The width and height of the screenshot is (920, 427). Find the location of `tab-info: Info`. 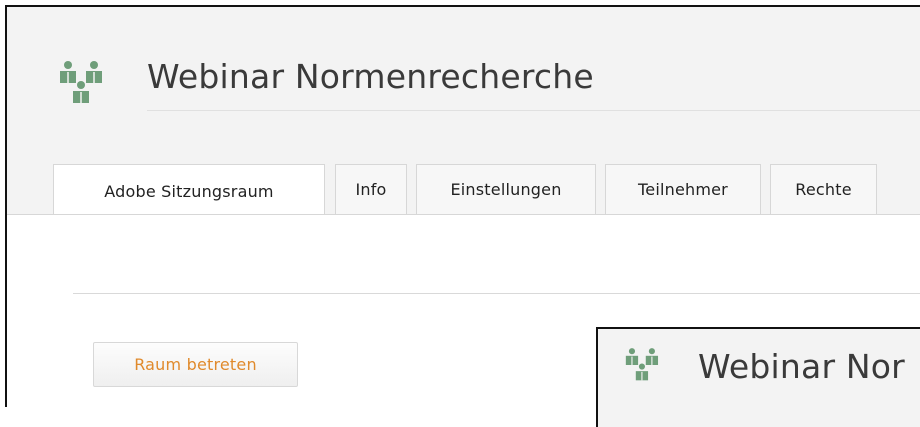

tab-info: Info is located at coordinates (371, 189).